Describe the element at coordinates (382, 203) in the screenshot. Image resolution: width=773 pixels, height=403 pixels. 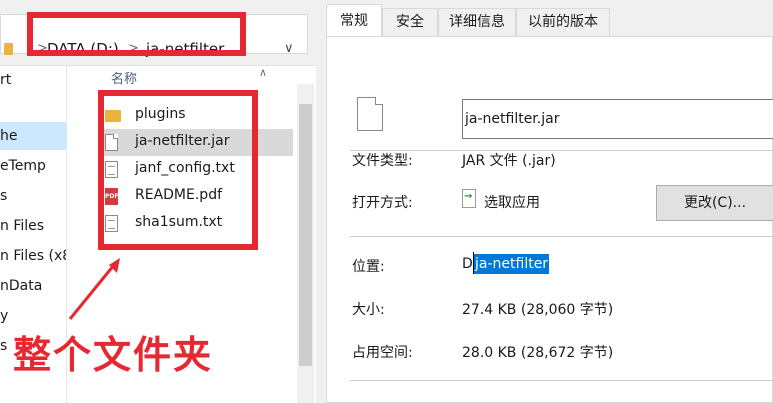
I see `open-with-label: 打开方式:` at that location.